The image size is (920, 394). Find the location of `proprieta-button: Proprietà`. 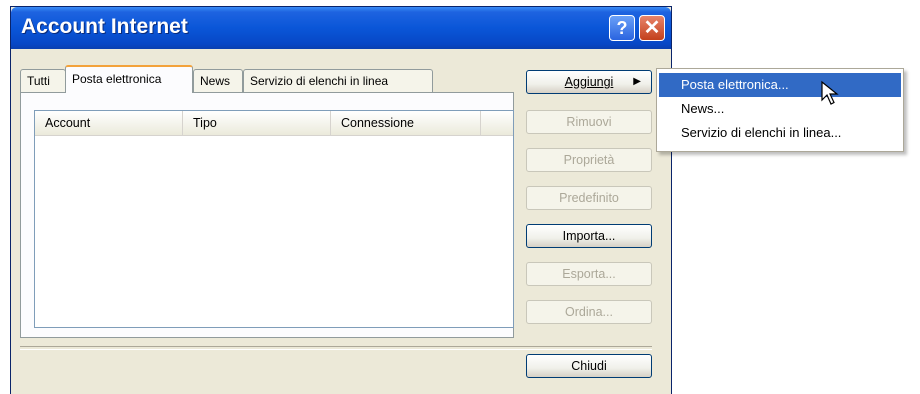

proprieta-button: Proprietà is located at coordinates (589, 160).